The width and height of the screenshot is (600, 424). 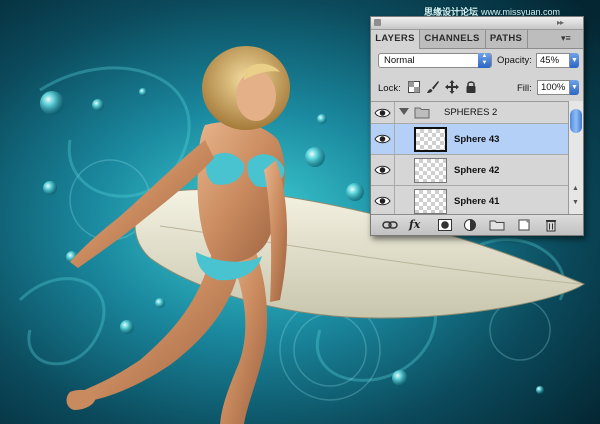 I want to click on layer-row-sphere-42: Sphere 42, so click(x=469, y=170).